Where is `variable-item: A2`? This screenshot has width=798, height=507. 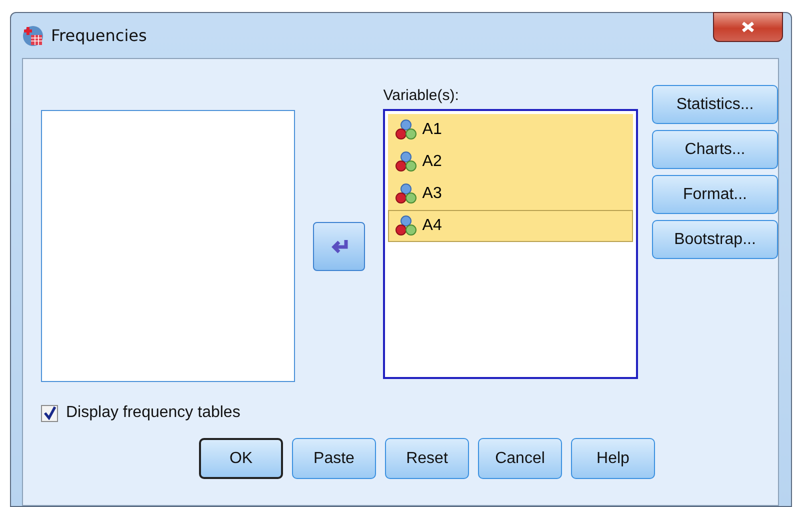 variable-item: A2 is located at coordinates (510, 162).